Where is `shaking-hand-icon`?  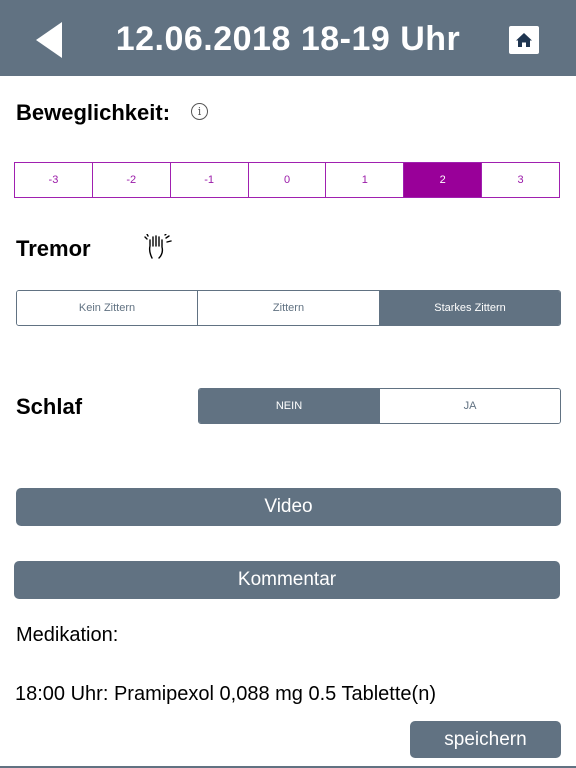
shaking-hand-icon is located at coordinates (158, 246).